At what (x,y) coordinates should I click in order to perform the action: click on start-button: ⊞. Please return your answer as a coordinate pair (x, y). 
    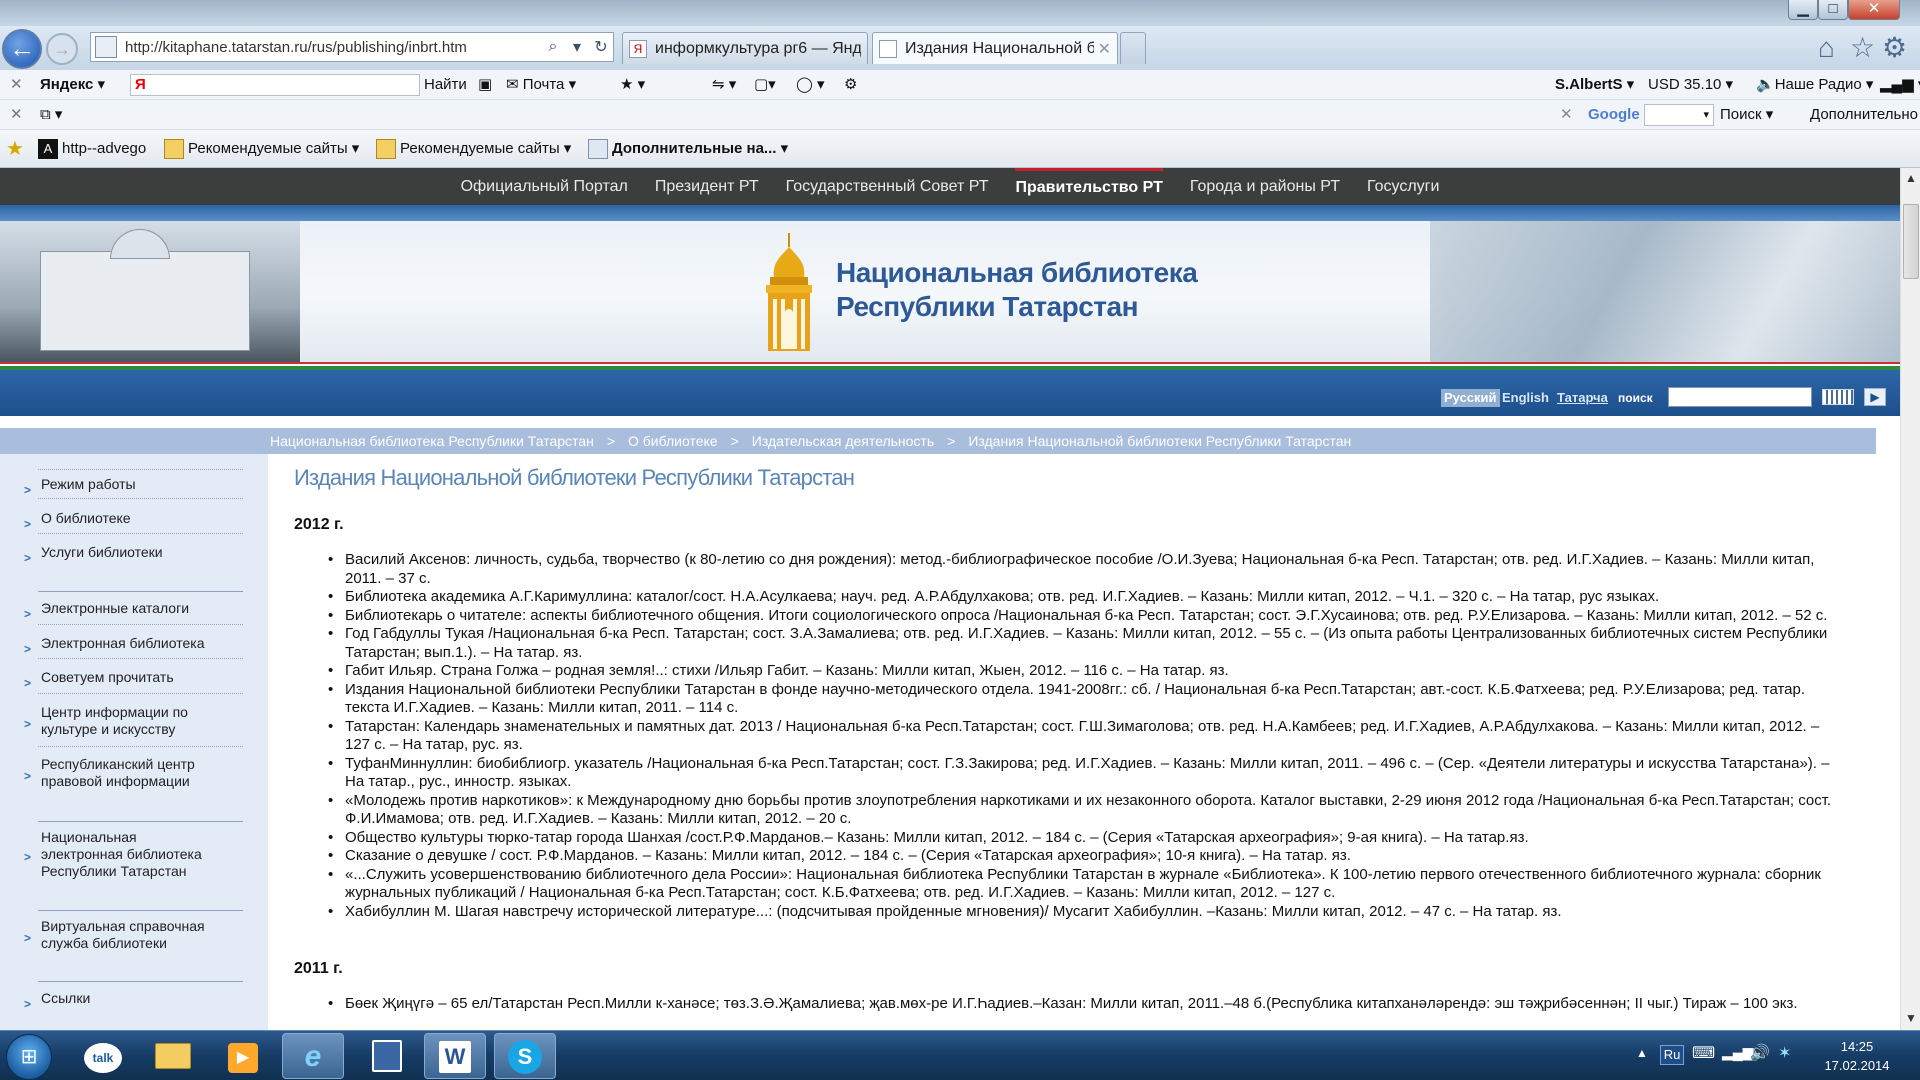
    Looking at the image, I should click on (29, 1057).